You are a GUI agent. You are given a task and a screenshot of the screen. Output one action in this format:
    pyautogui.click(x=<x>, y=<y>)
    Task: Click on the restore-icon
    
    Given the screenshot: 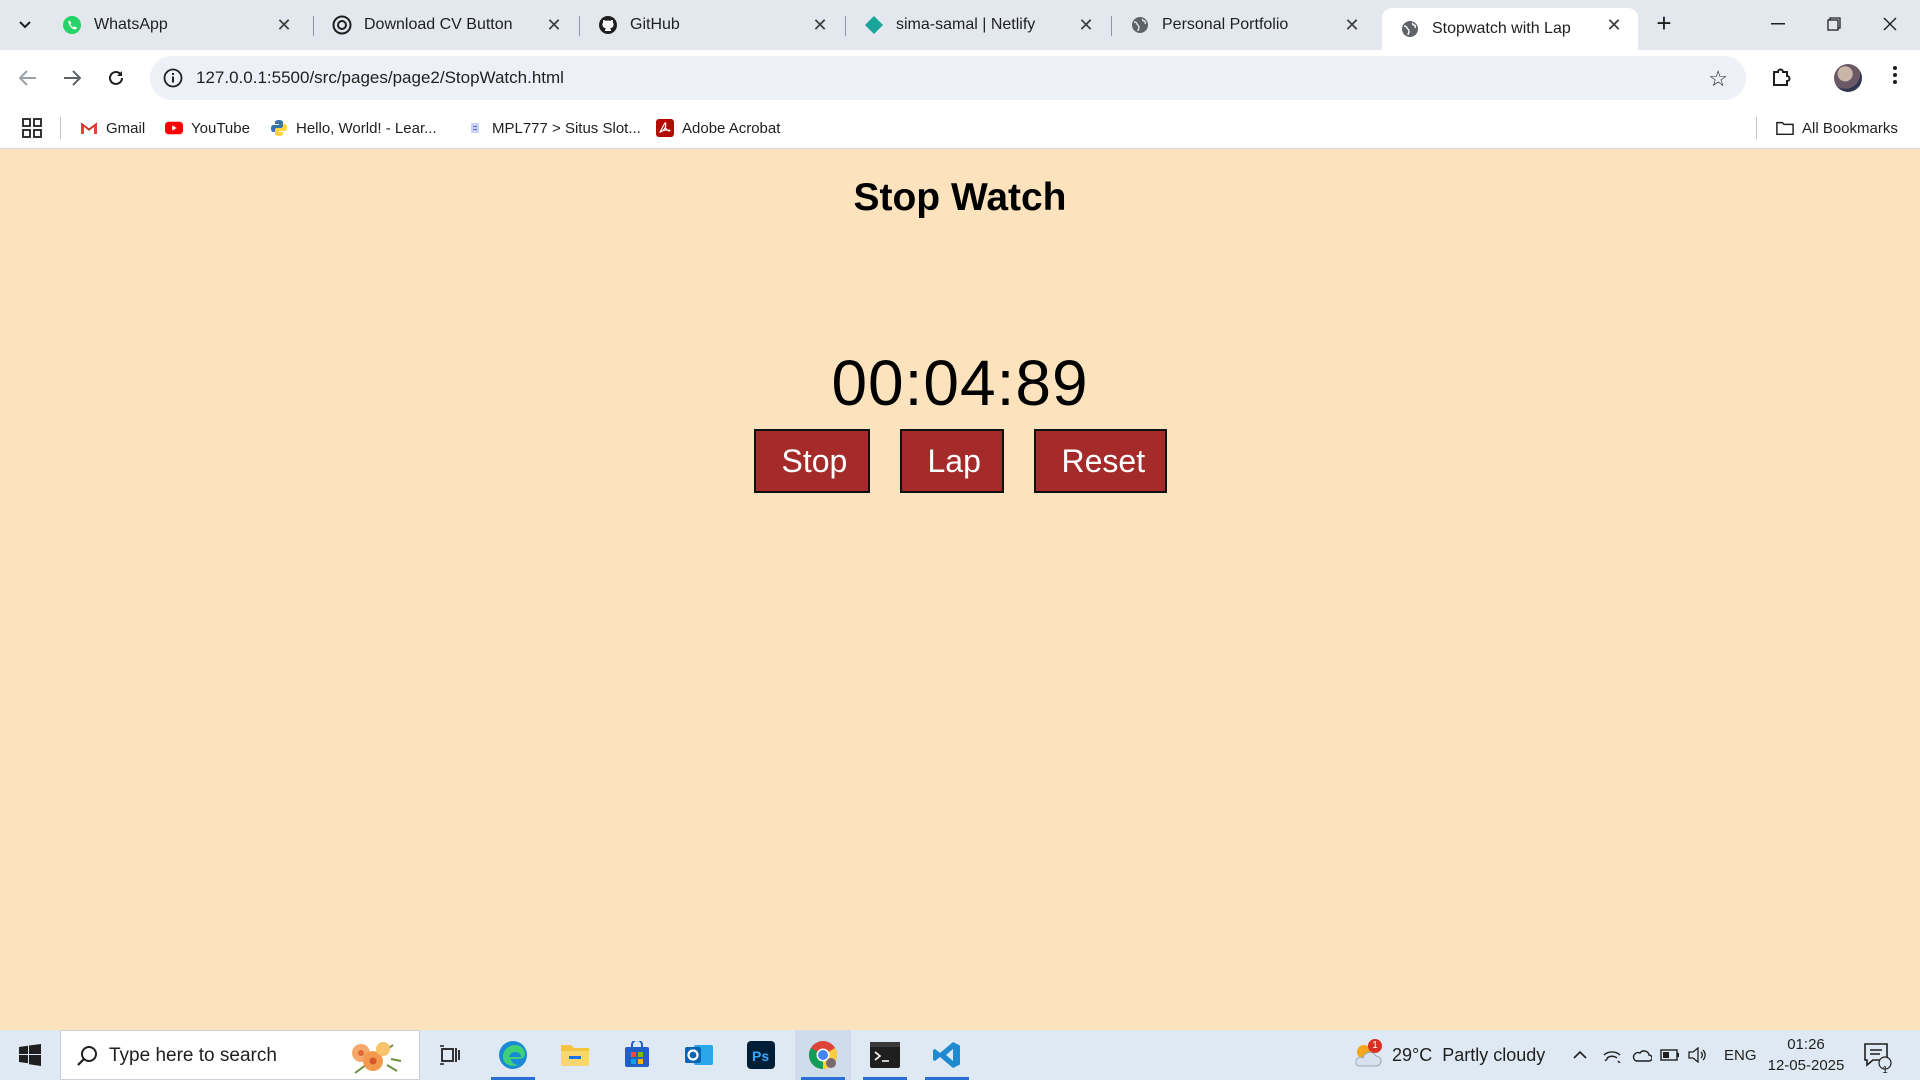 What is the action you would take?
    pyautogui.click(x=1834, y=24)
    